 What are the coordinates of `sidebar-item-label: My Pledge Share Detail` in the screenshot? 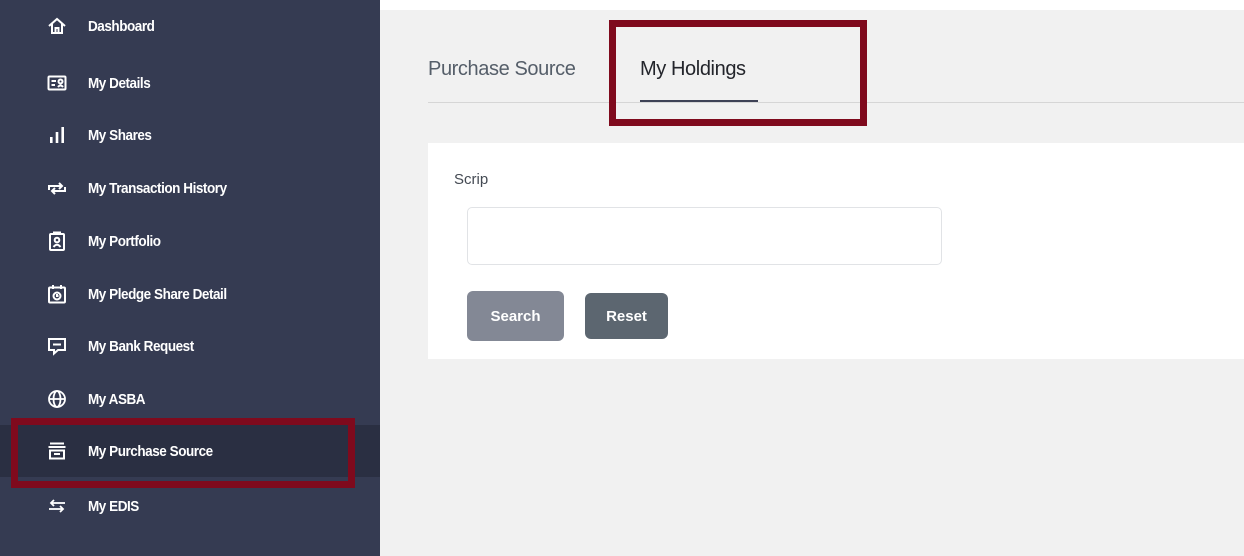 It's located at (157, 294).